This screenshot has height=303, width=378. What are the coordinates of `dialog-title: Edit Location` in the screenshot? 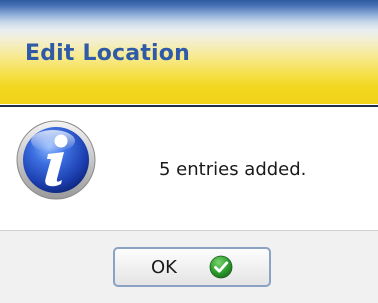 It's located at (107, 53).